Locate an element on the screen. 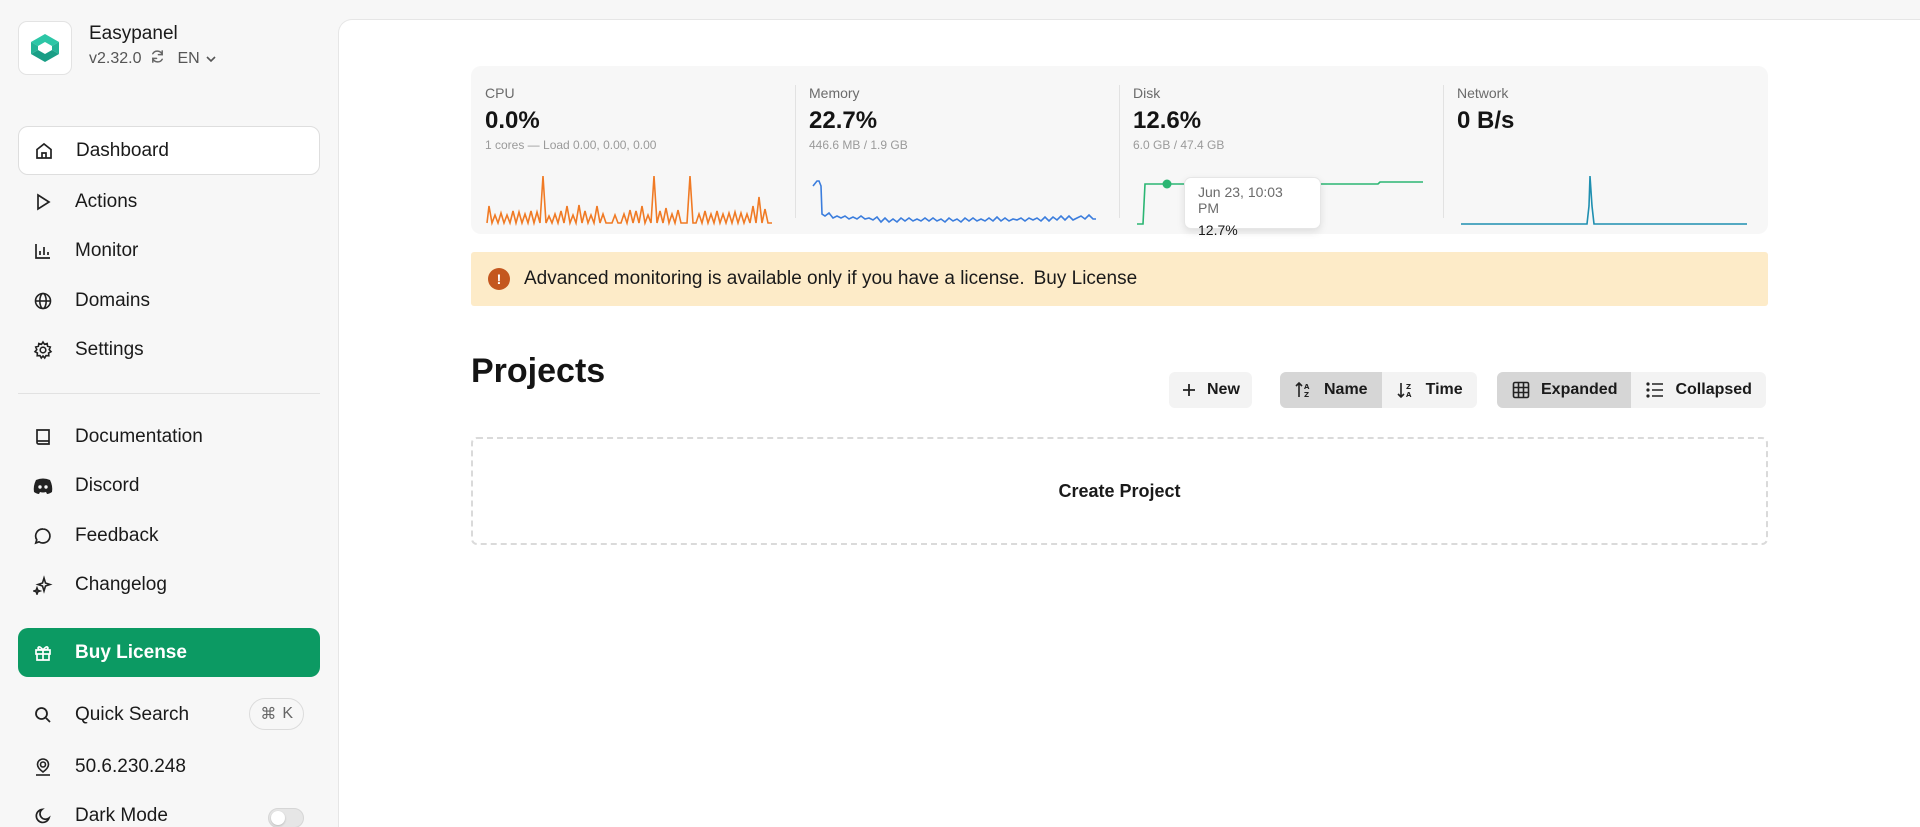 The height and width of the screenshot is (827, 1920). nav-domains: Domains is located at coordinates (169, 300).